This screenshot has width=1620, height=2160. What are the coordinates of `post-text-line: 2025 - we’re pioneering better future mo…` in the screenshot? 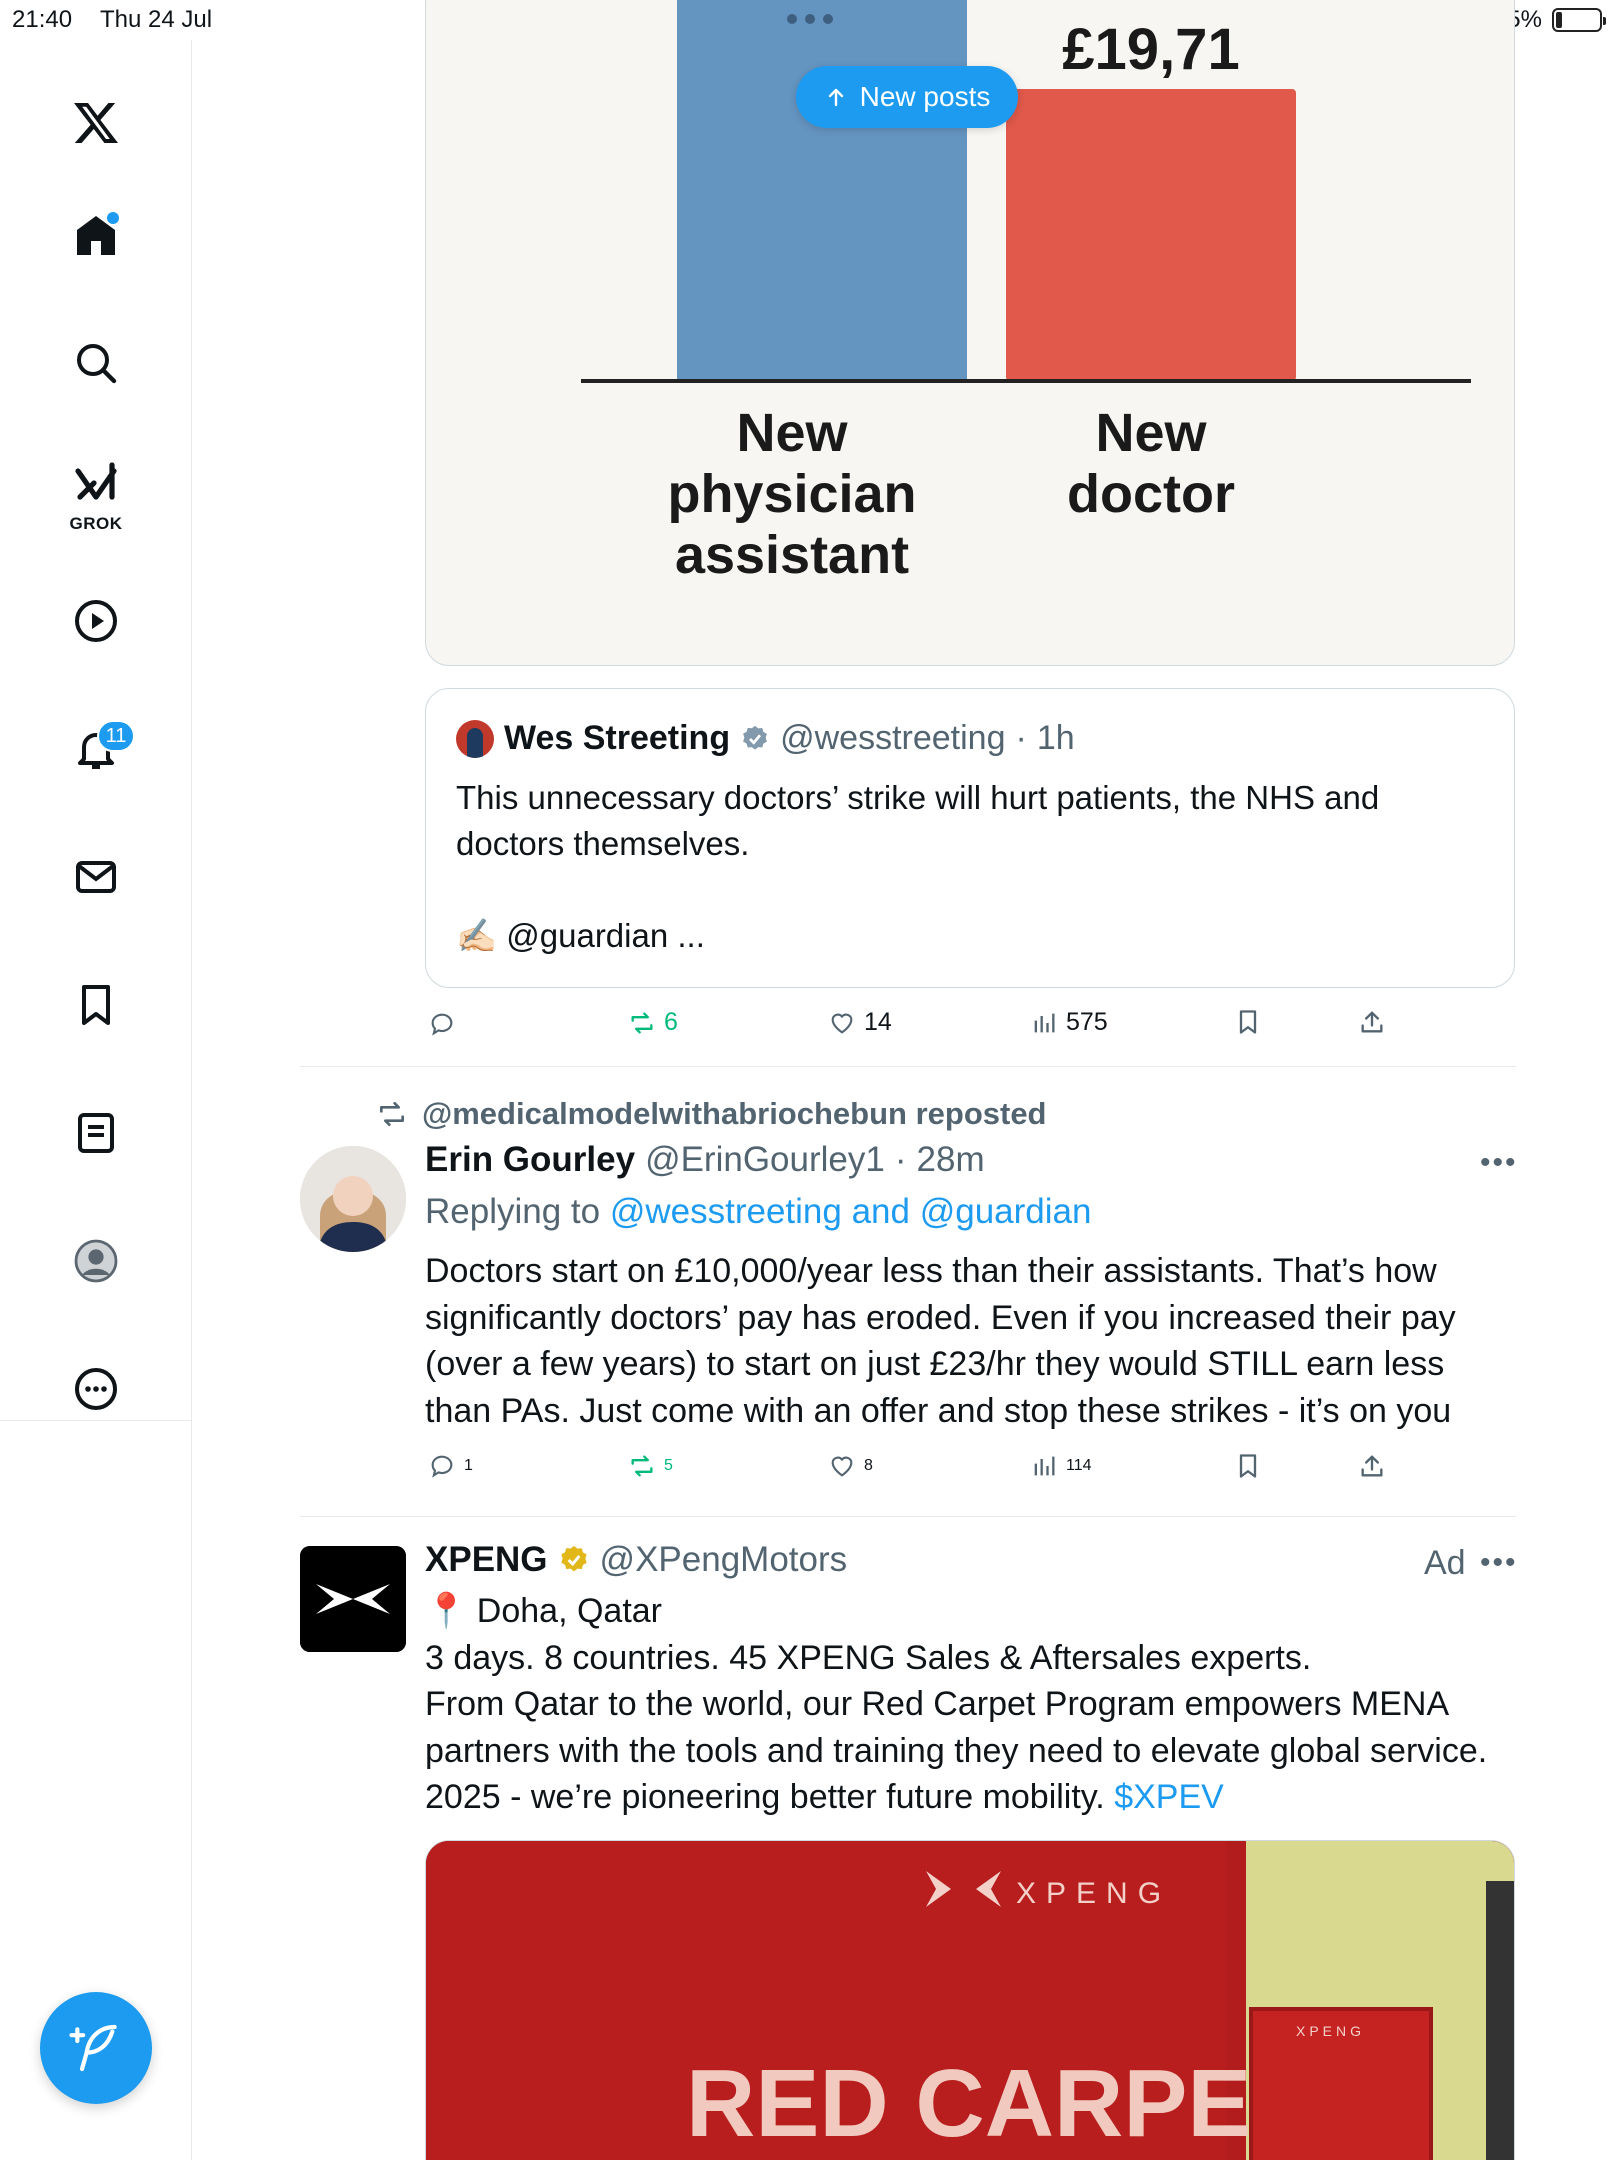 It's located at (970, 1797).